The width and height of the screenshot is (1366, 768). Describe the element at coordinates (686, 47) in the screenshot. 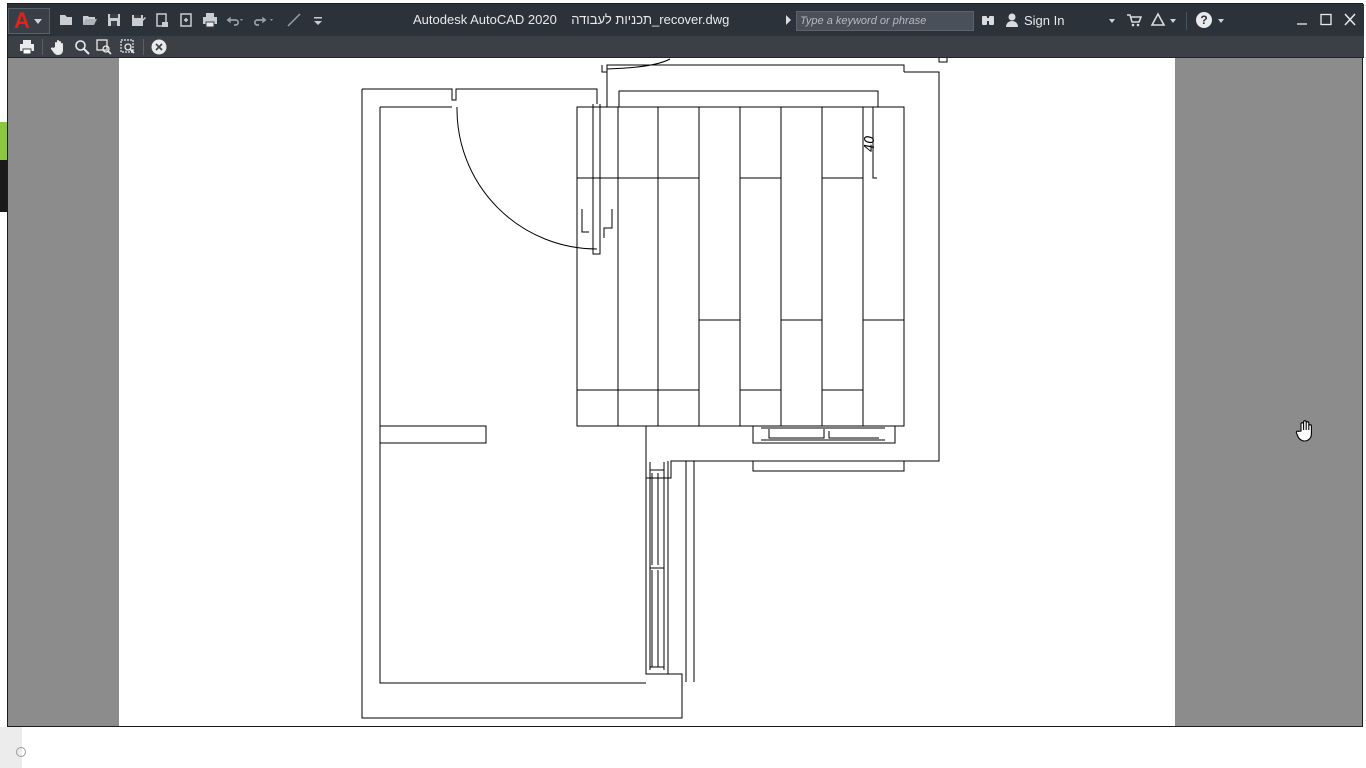

I see `plot-preview-toolbar` at that location.